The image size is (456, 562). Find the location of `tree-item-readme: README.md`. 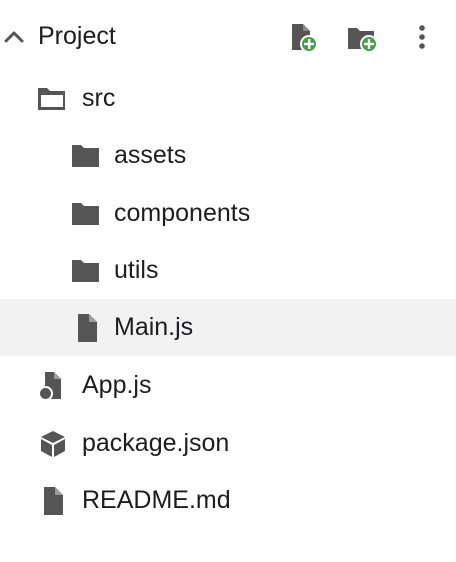

tree-item-readme: README.md is located at coordinates (228, 500).